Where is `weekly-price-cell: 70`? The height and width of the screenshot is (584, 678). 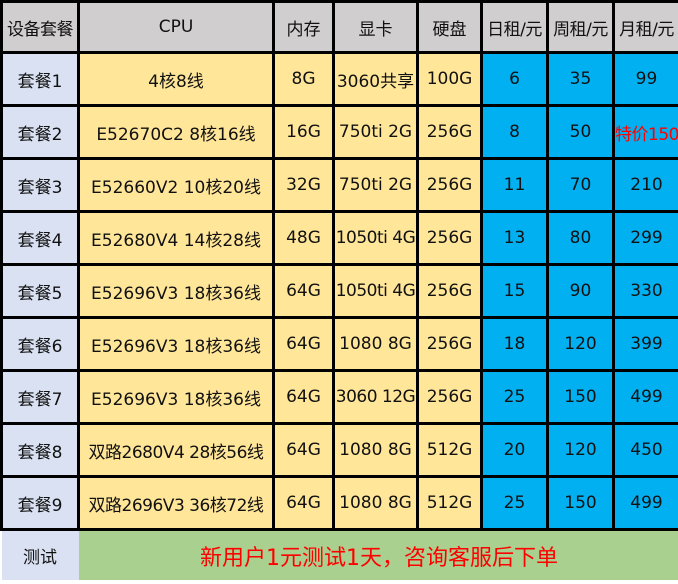 weekly-price-cell: 70 is located at coordinates (580, 185).